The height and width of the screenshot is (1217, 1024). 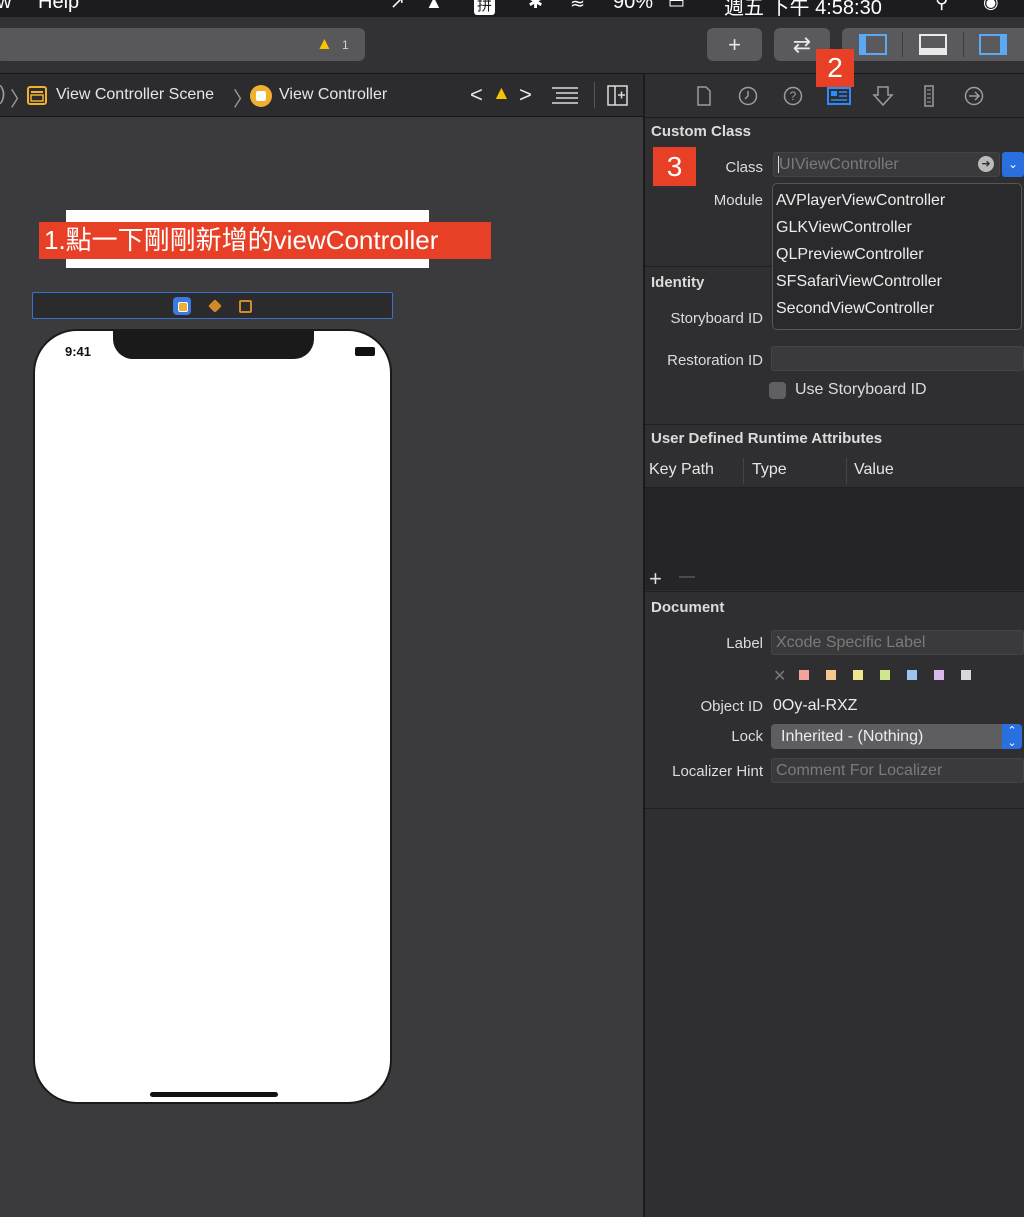 What do you see at coordinates (535, 6) in the screenshot?
I see `bluetooth-icon: ✱` at bounding box center [535, 6].